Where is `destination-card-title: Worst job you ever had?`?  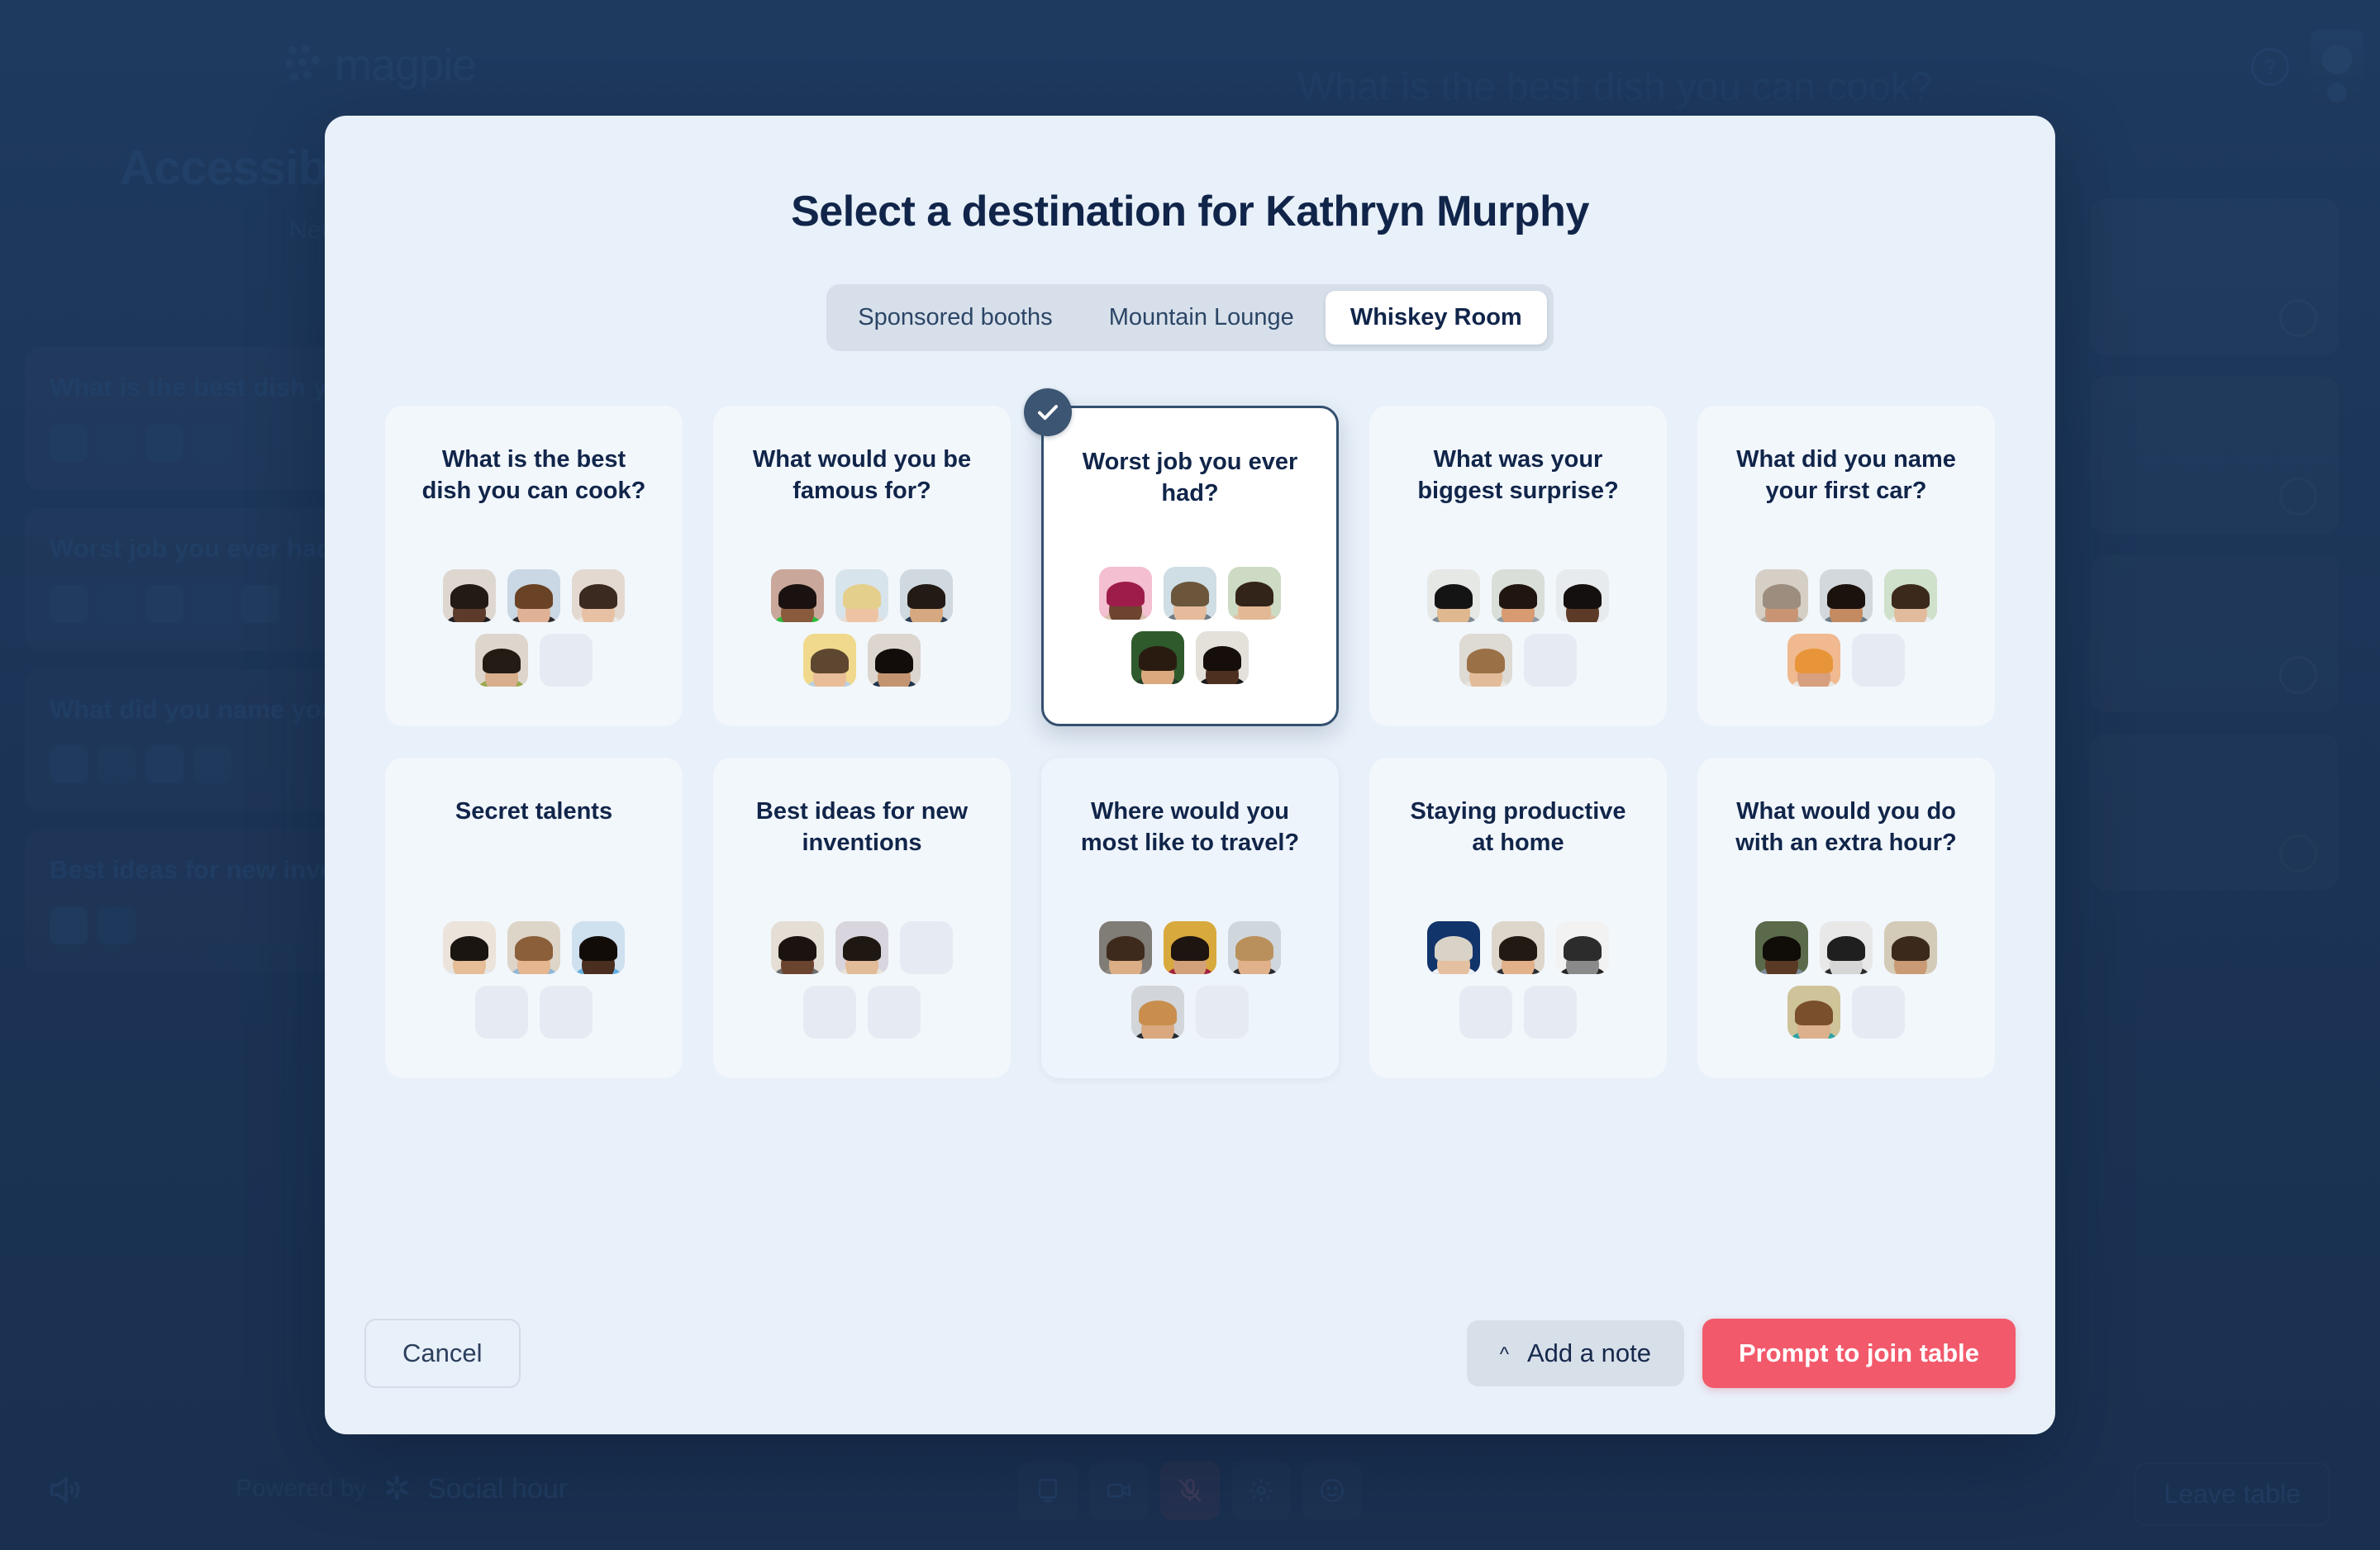
destination-card-title: Worst job you ever had? is located at coordinates (1190, 478).